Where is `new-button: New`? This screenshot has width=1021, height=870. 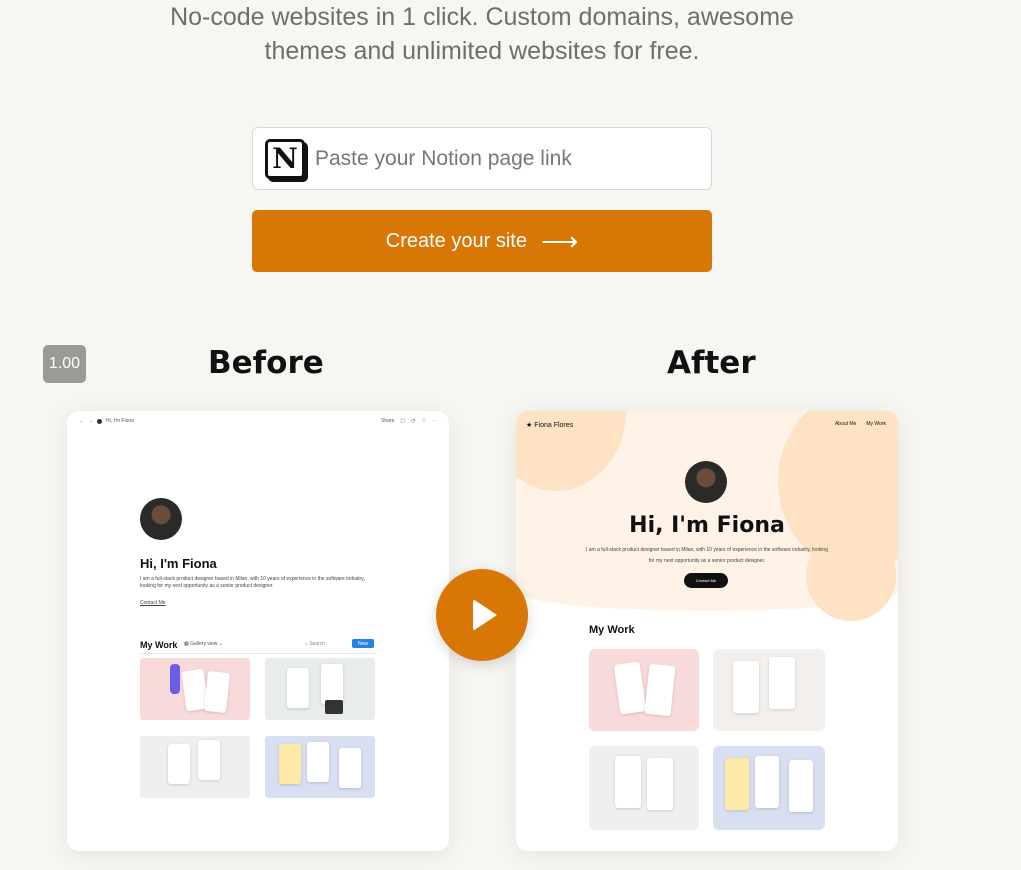
new-button: New is located at coordinates (363, 643).